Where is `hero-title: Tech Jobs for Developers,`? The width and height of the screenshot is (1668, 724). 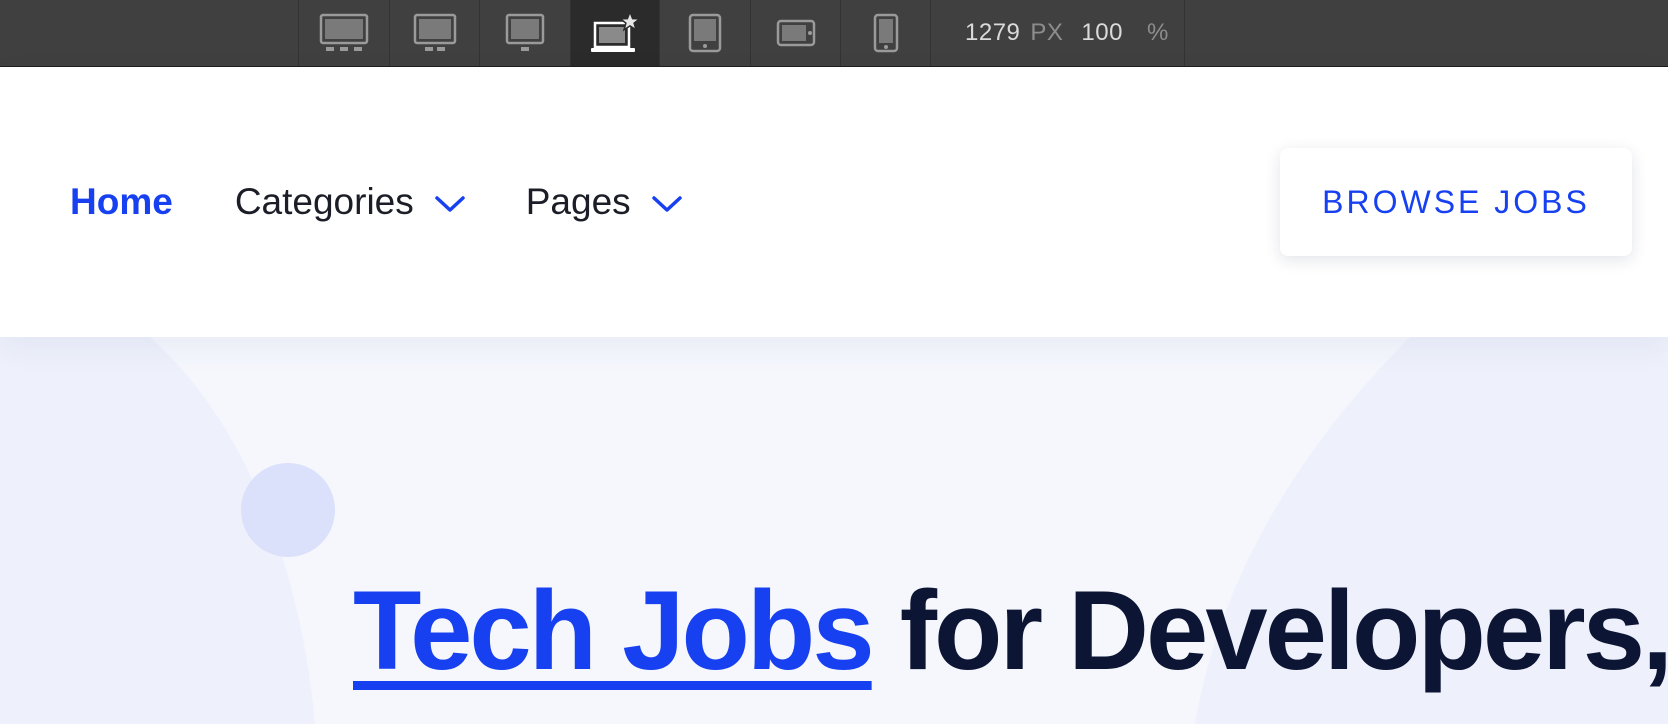
hero-title: Tech Jobs for Developers, is located at coordinates (1010, 631).